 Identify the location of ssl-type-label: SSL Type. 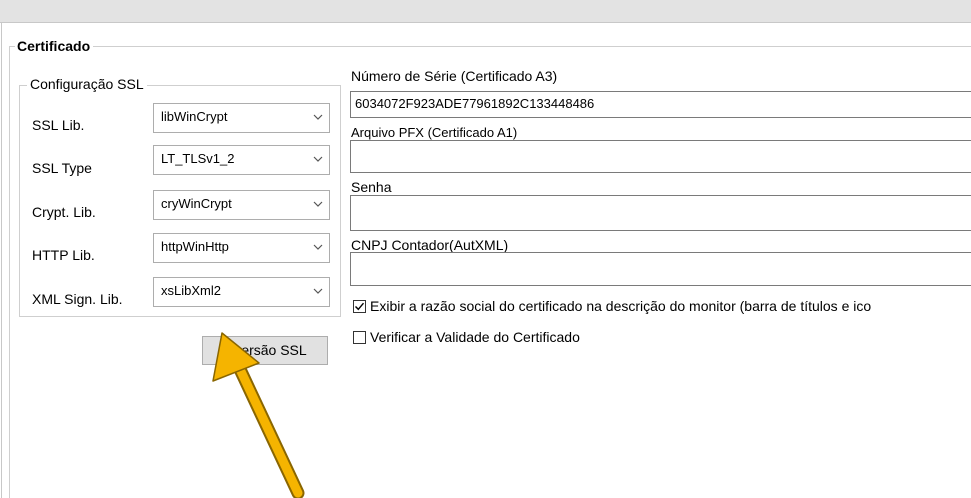
(62, 168).